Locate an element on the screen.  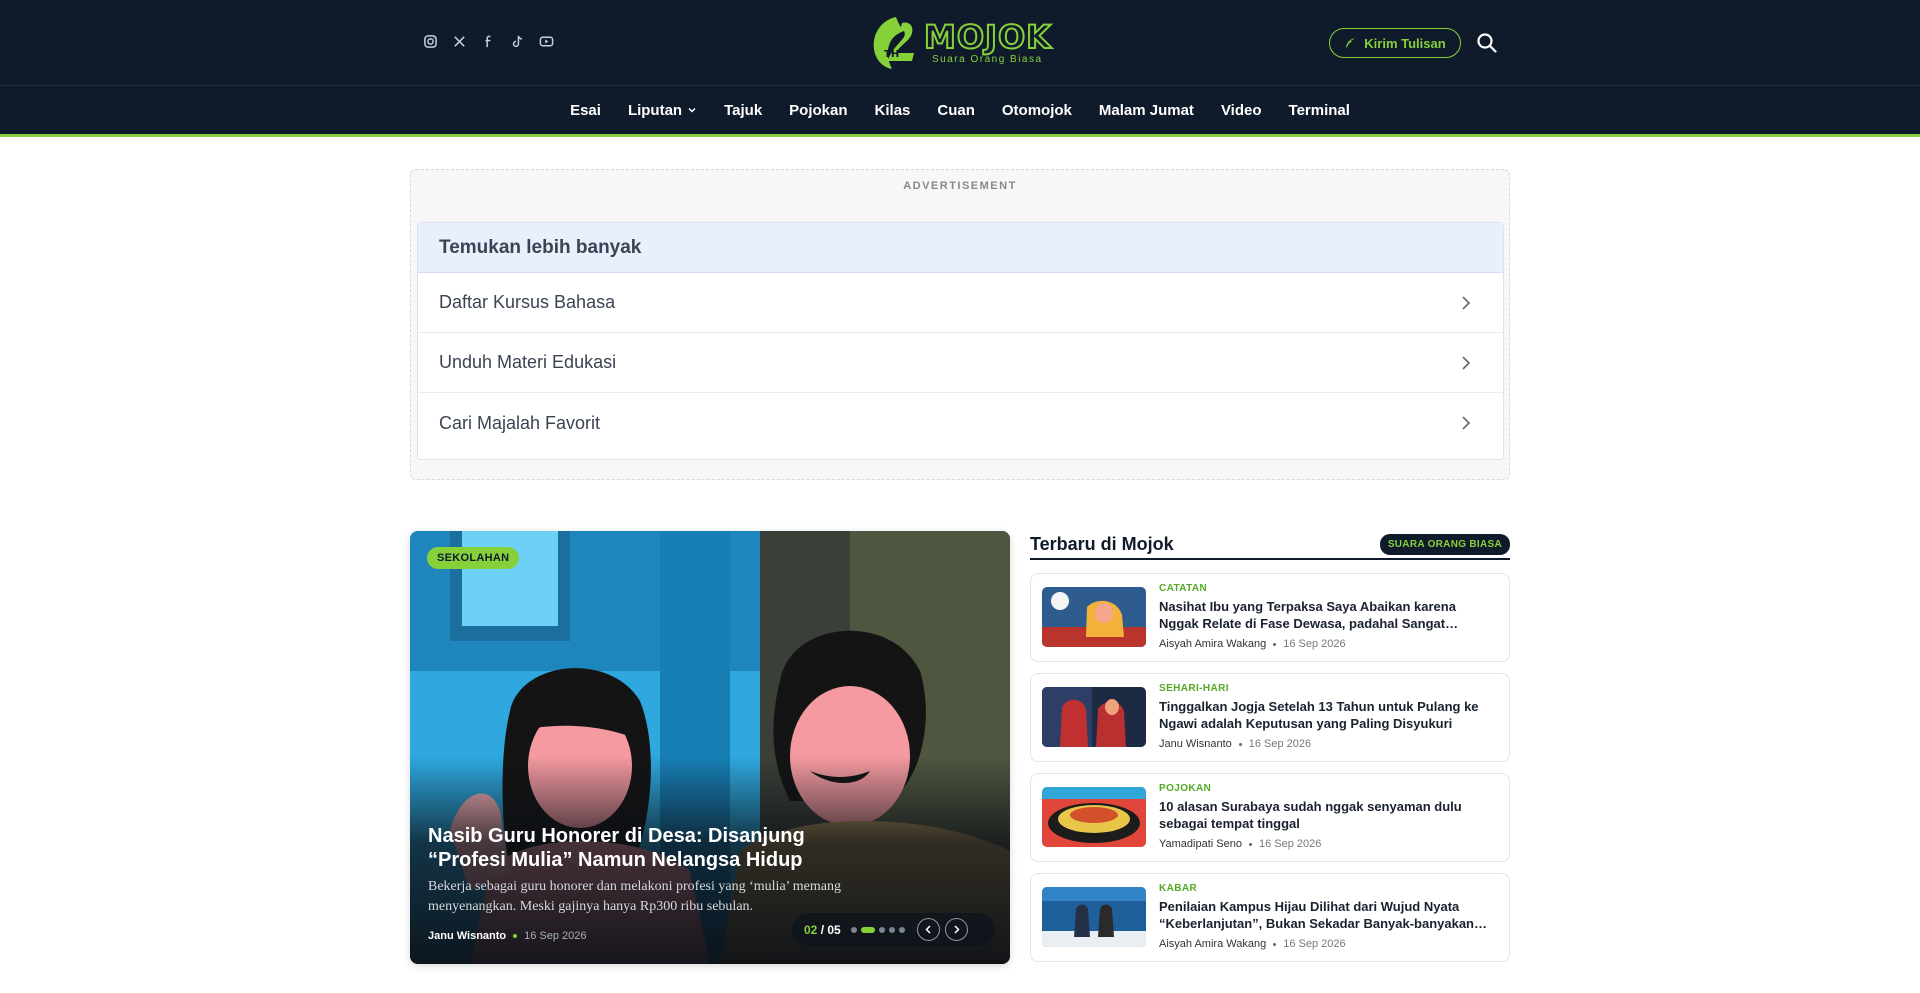
nav-label: Malam Jumat is located at coordinates (1146, 110).